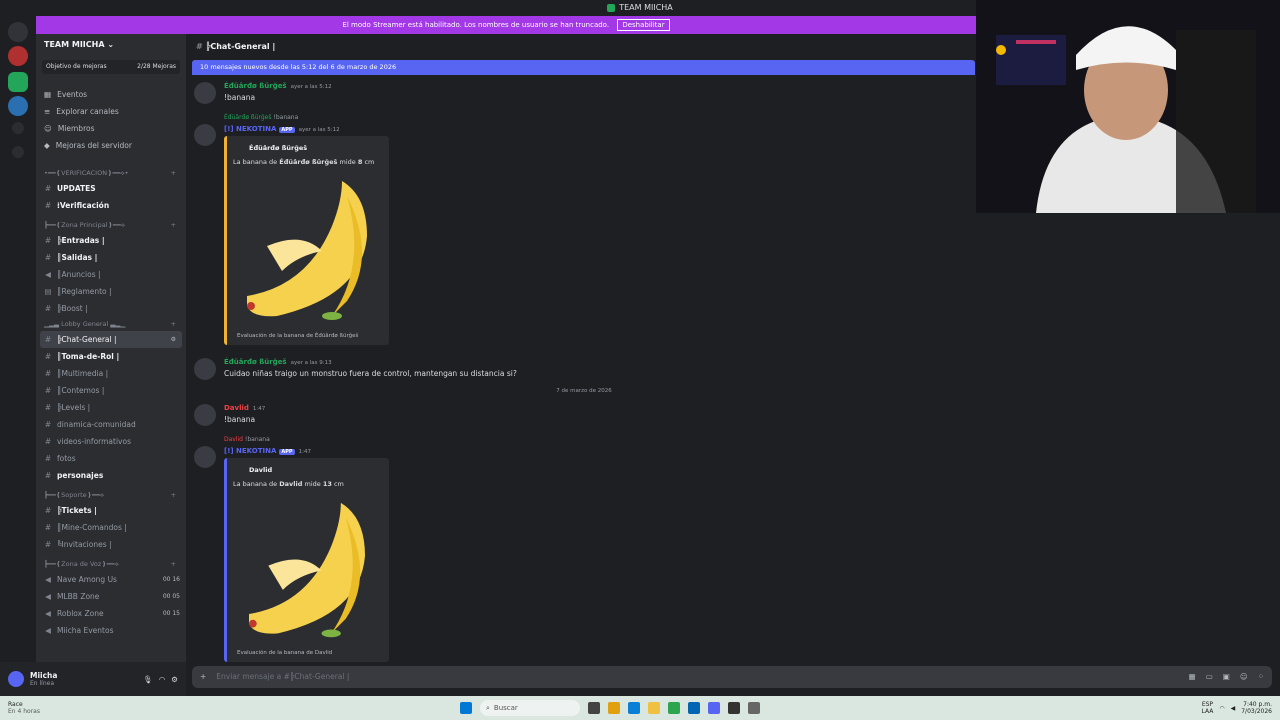  Describe the element at coordinates (111, 495) in the screenshot. I see `category-soporte: ┣━━❪Soporte❫━━⟡ +` at that location.